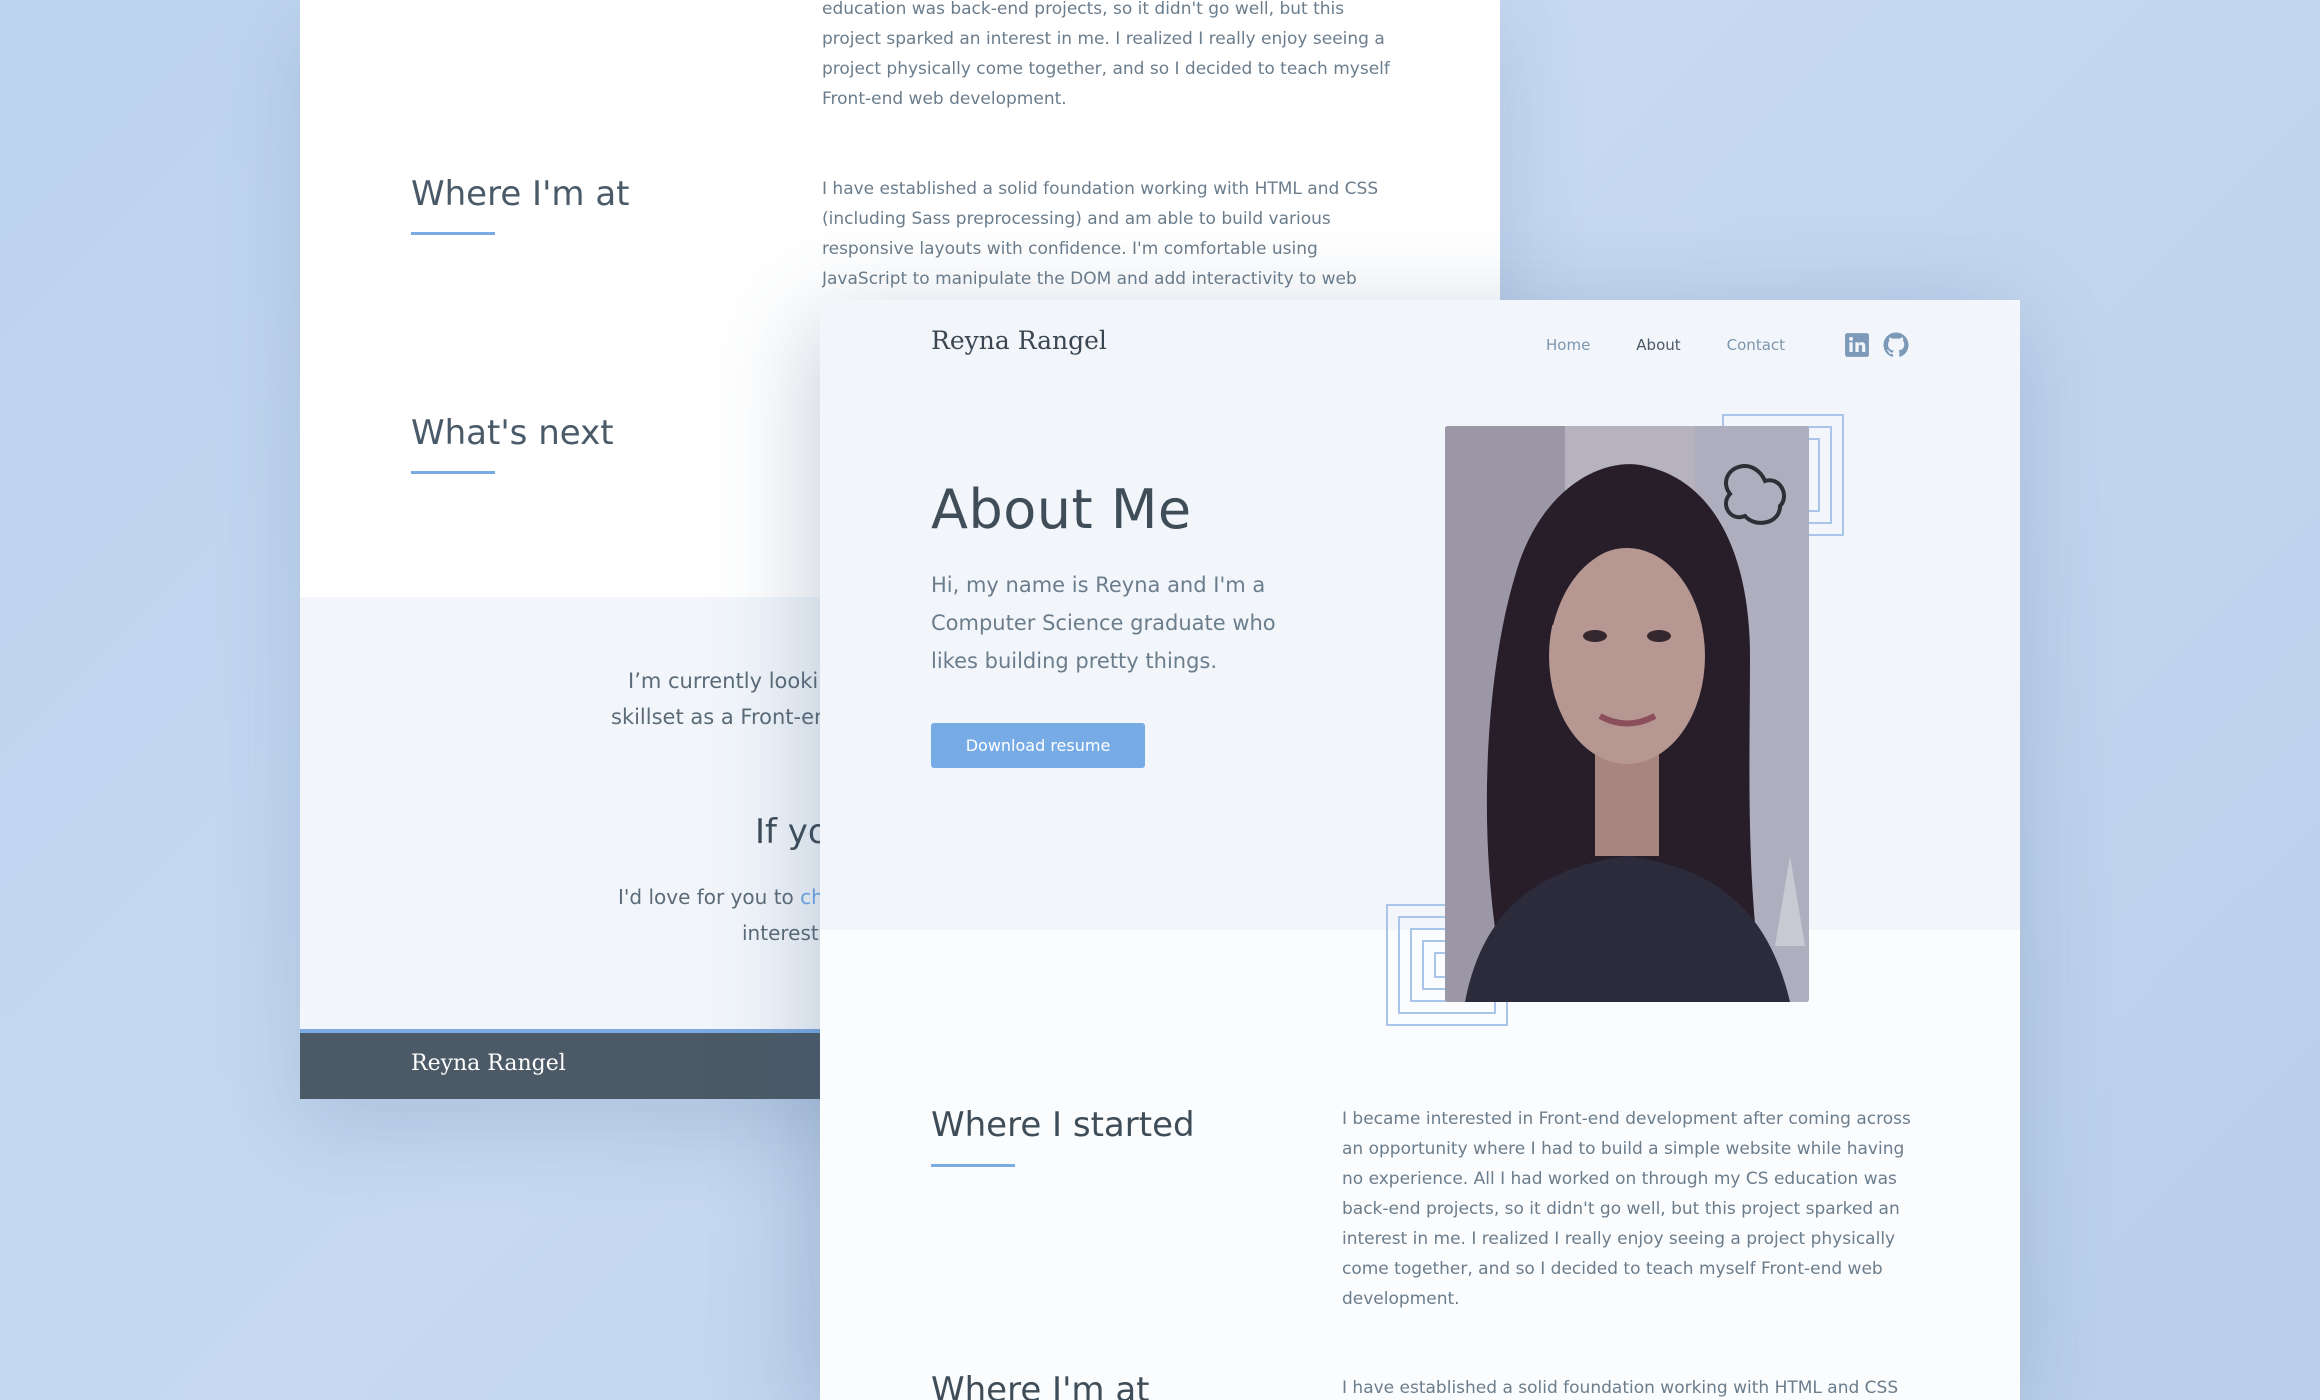  Describe the element at coordinates (1061, 509) in the screenshot. I see `page-title: About Me` at that location.